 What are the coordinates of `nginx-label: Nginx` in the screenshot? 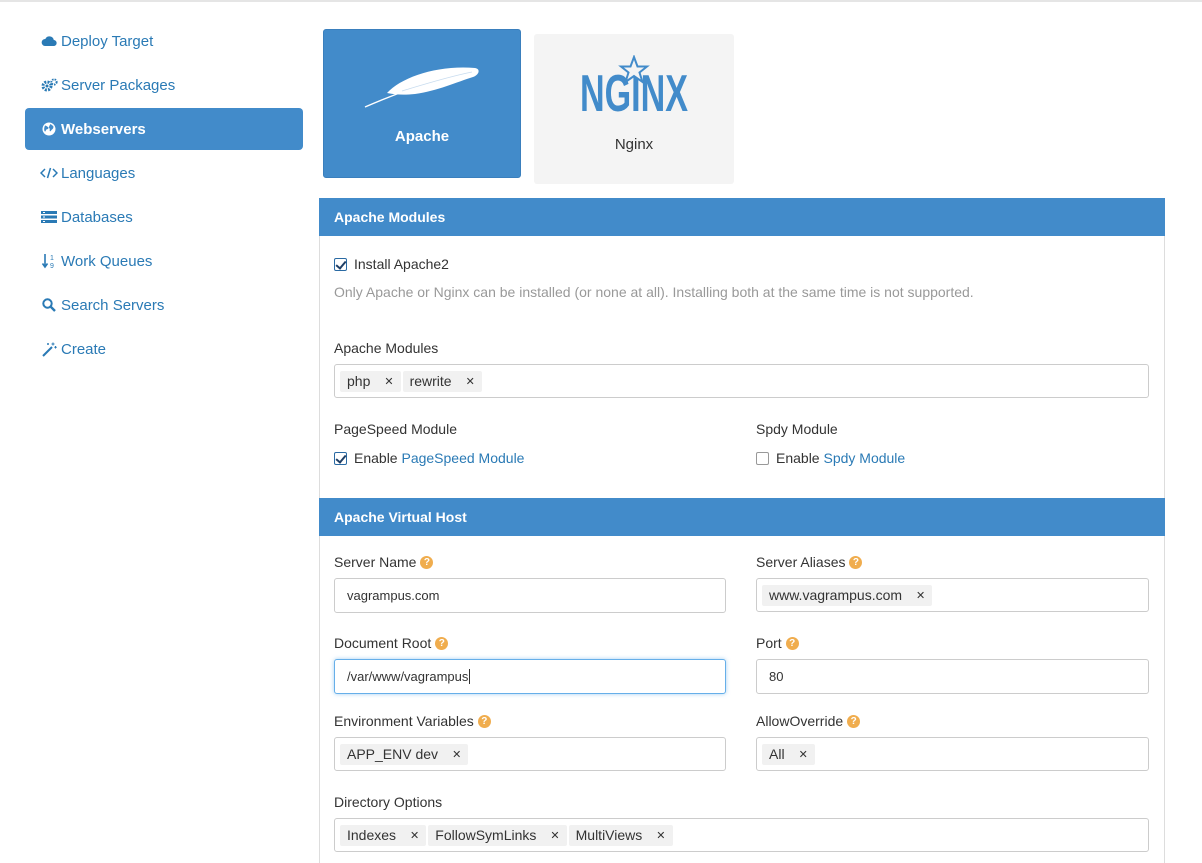 It's located at (634, 144).